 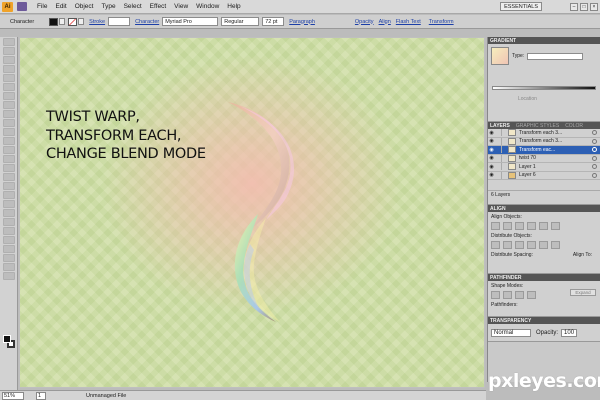 What do you see at coordinates (60, 6) in the screenshot?
I see `menu-edit: Edit` at bounding box center [60, 6].